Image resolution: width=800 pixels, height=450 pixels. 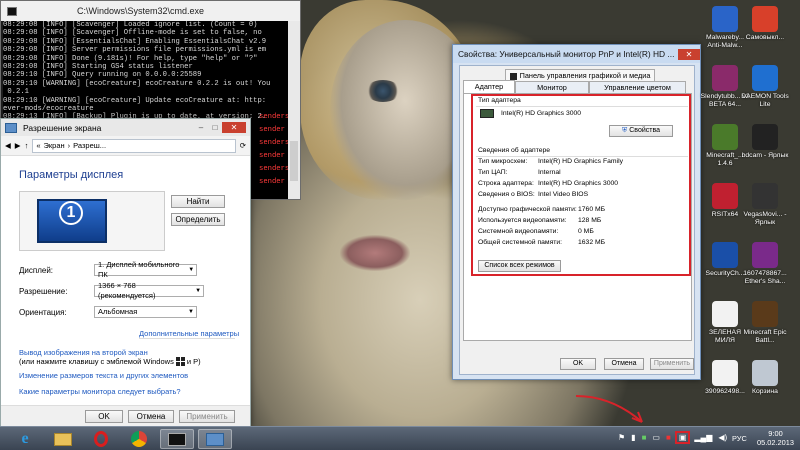 I want to click on minimize-button: –, so click(x=201, y=127).